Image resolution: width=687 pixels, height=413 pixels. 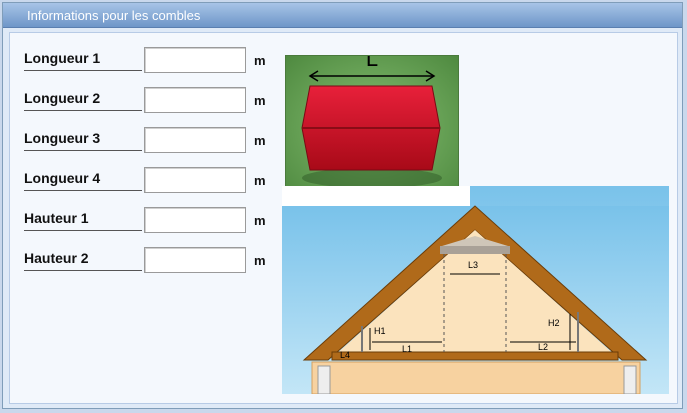 I want to click on red-block-illustration: L, so click(x=372, y=122).